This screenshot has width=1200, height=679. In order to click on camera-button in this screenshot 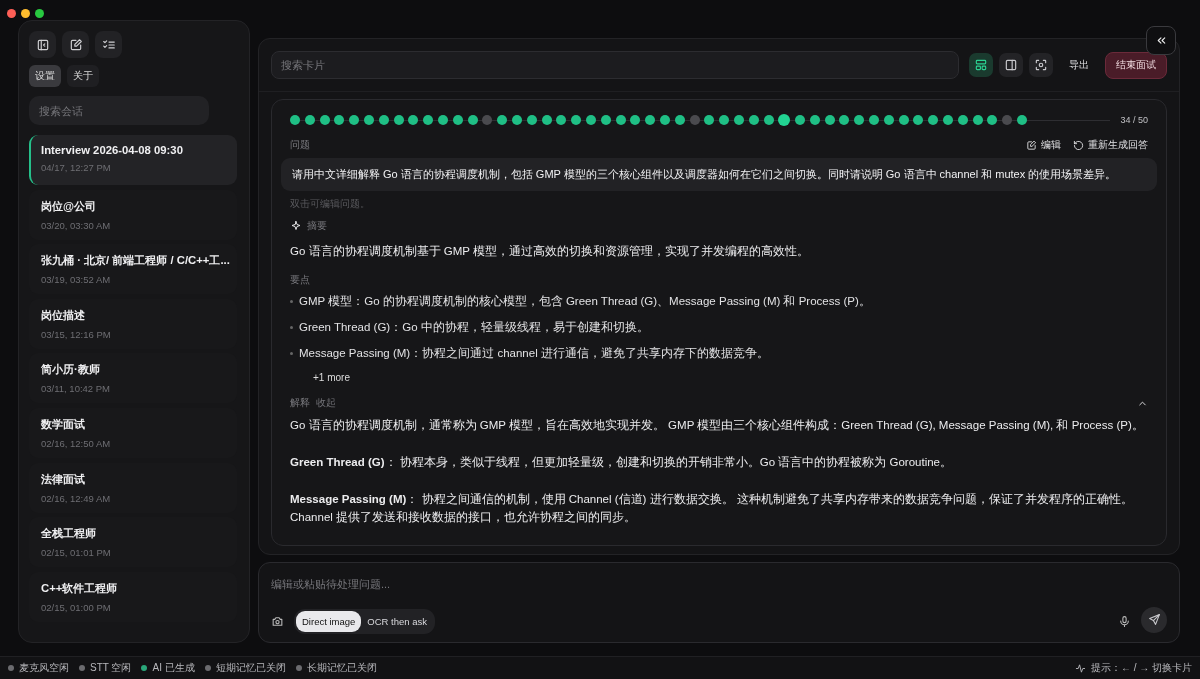, I will do `click(277, 621)`.